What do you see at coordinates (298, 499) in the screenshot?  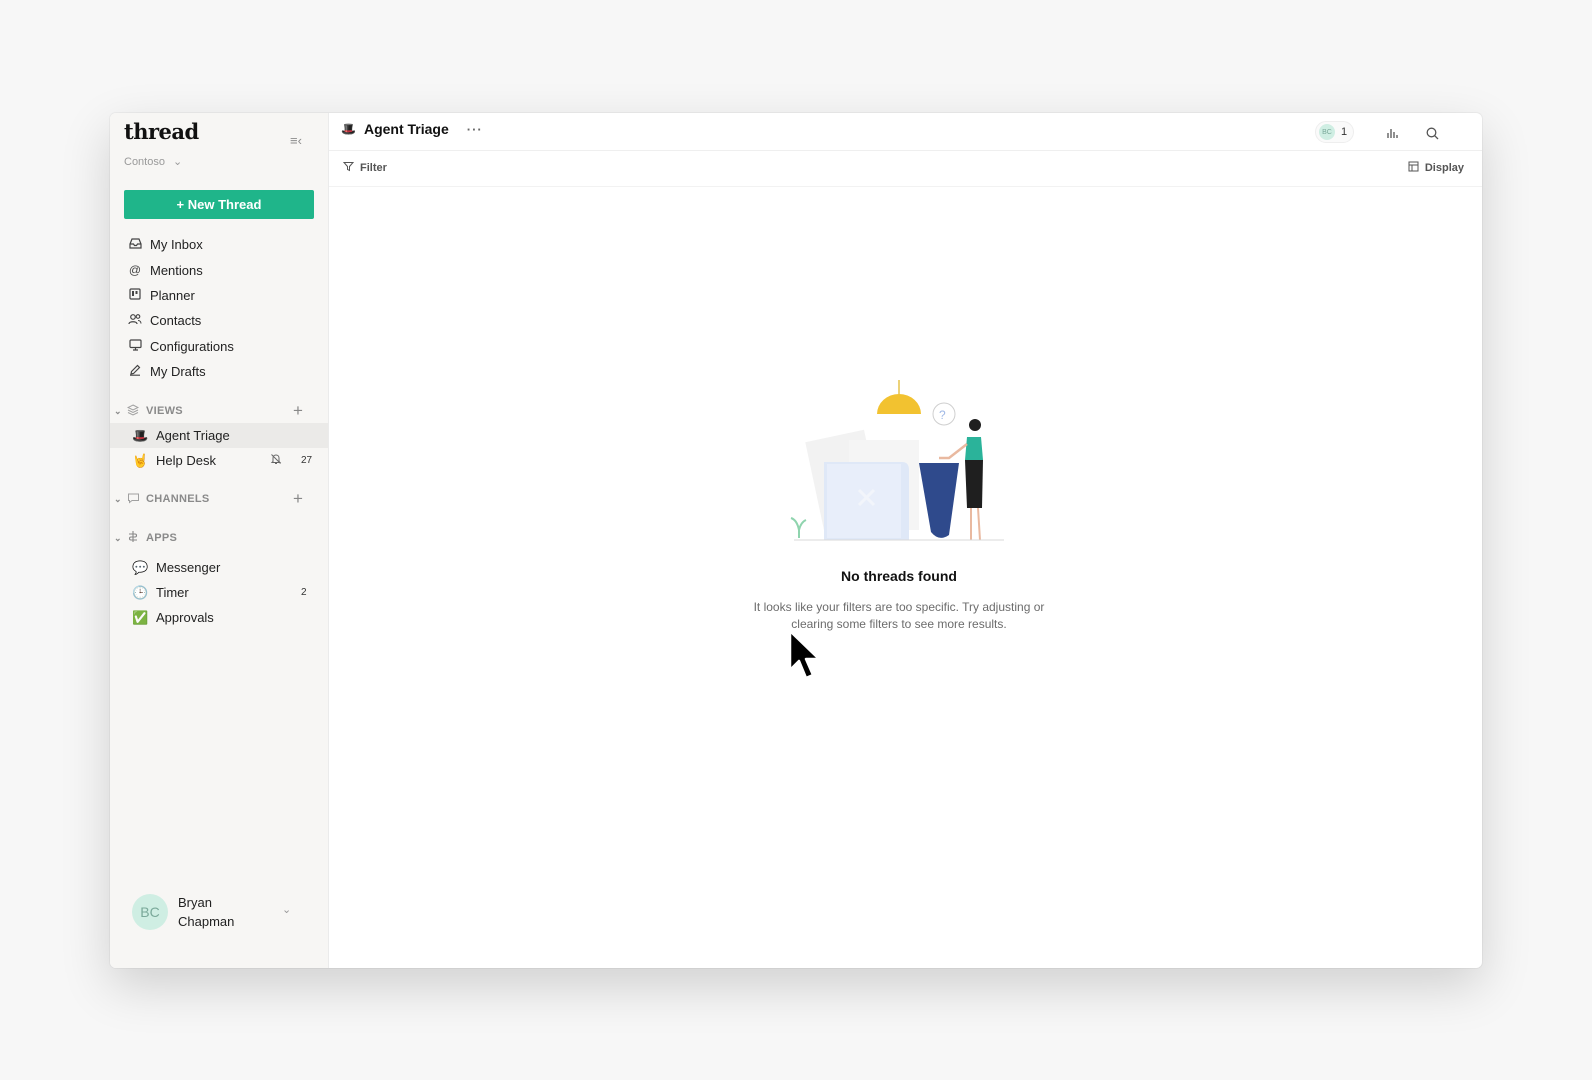 I see `add-channel-icon: +` at bounding box center [298, 499].